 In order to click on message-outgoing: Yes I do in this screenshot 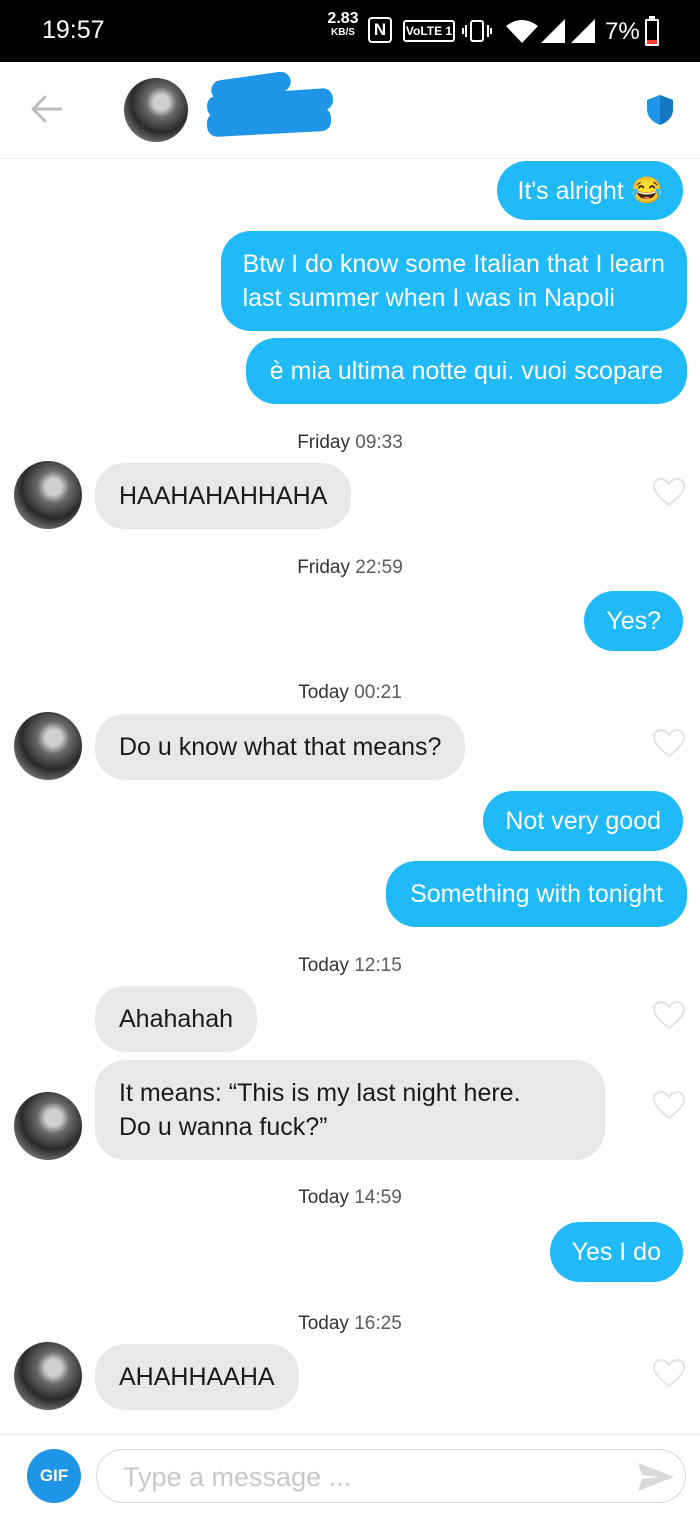, I will do `click(616, 1252)`.